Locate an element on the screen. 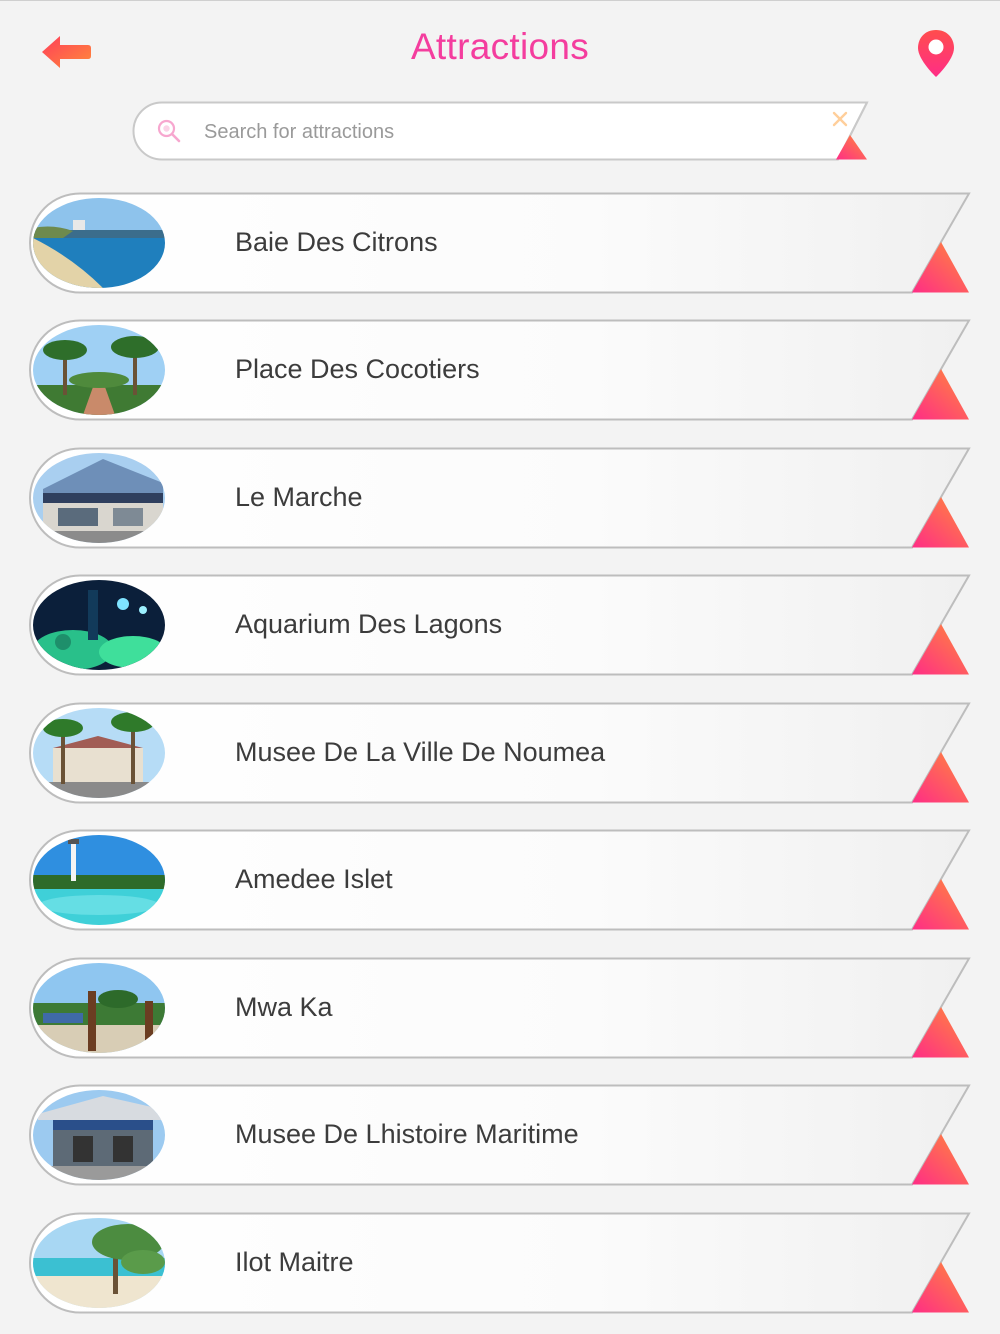 This screenshot has height=1334, width=1000. list-item: Le Marche is located at coordinates (500, 499).